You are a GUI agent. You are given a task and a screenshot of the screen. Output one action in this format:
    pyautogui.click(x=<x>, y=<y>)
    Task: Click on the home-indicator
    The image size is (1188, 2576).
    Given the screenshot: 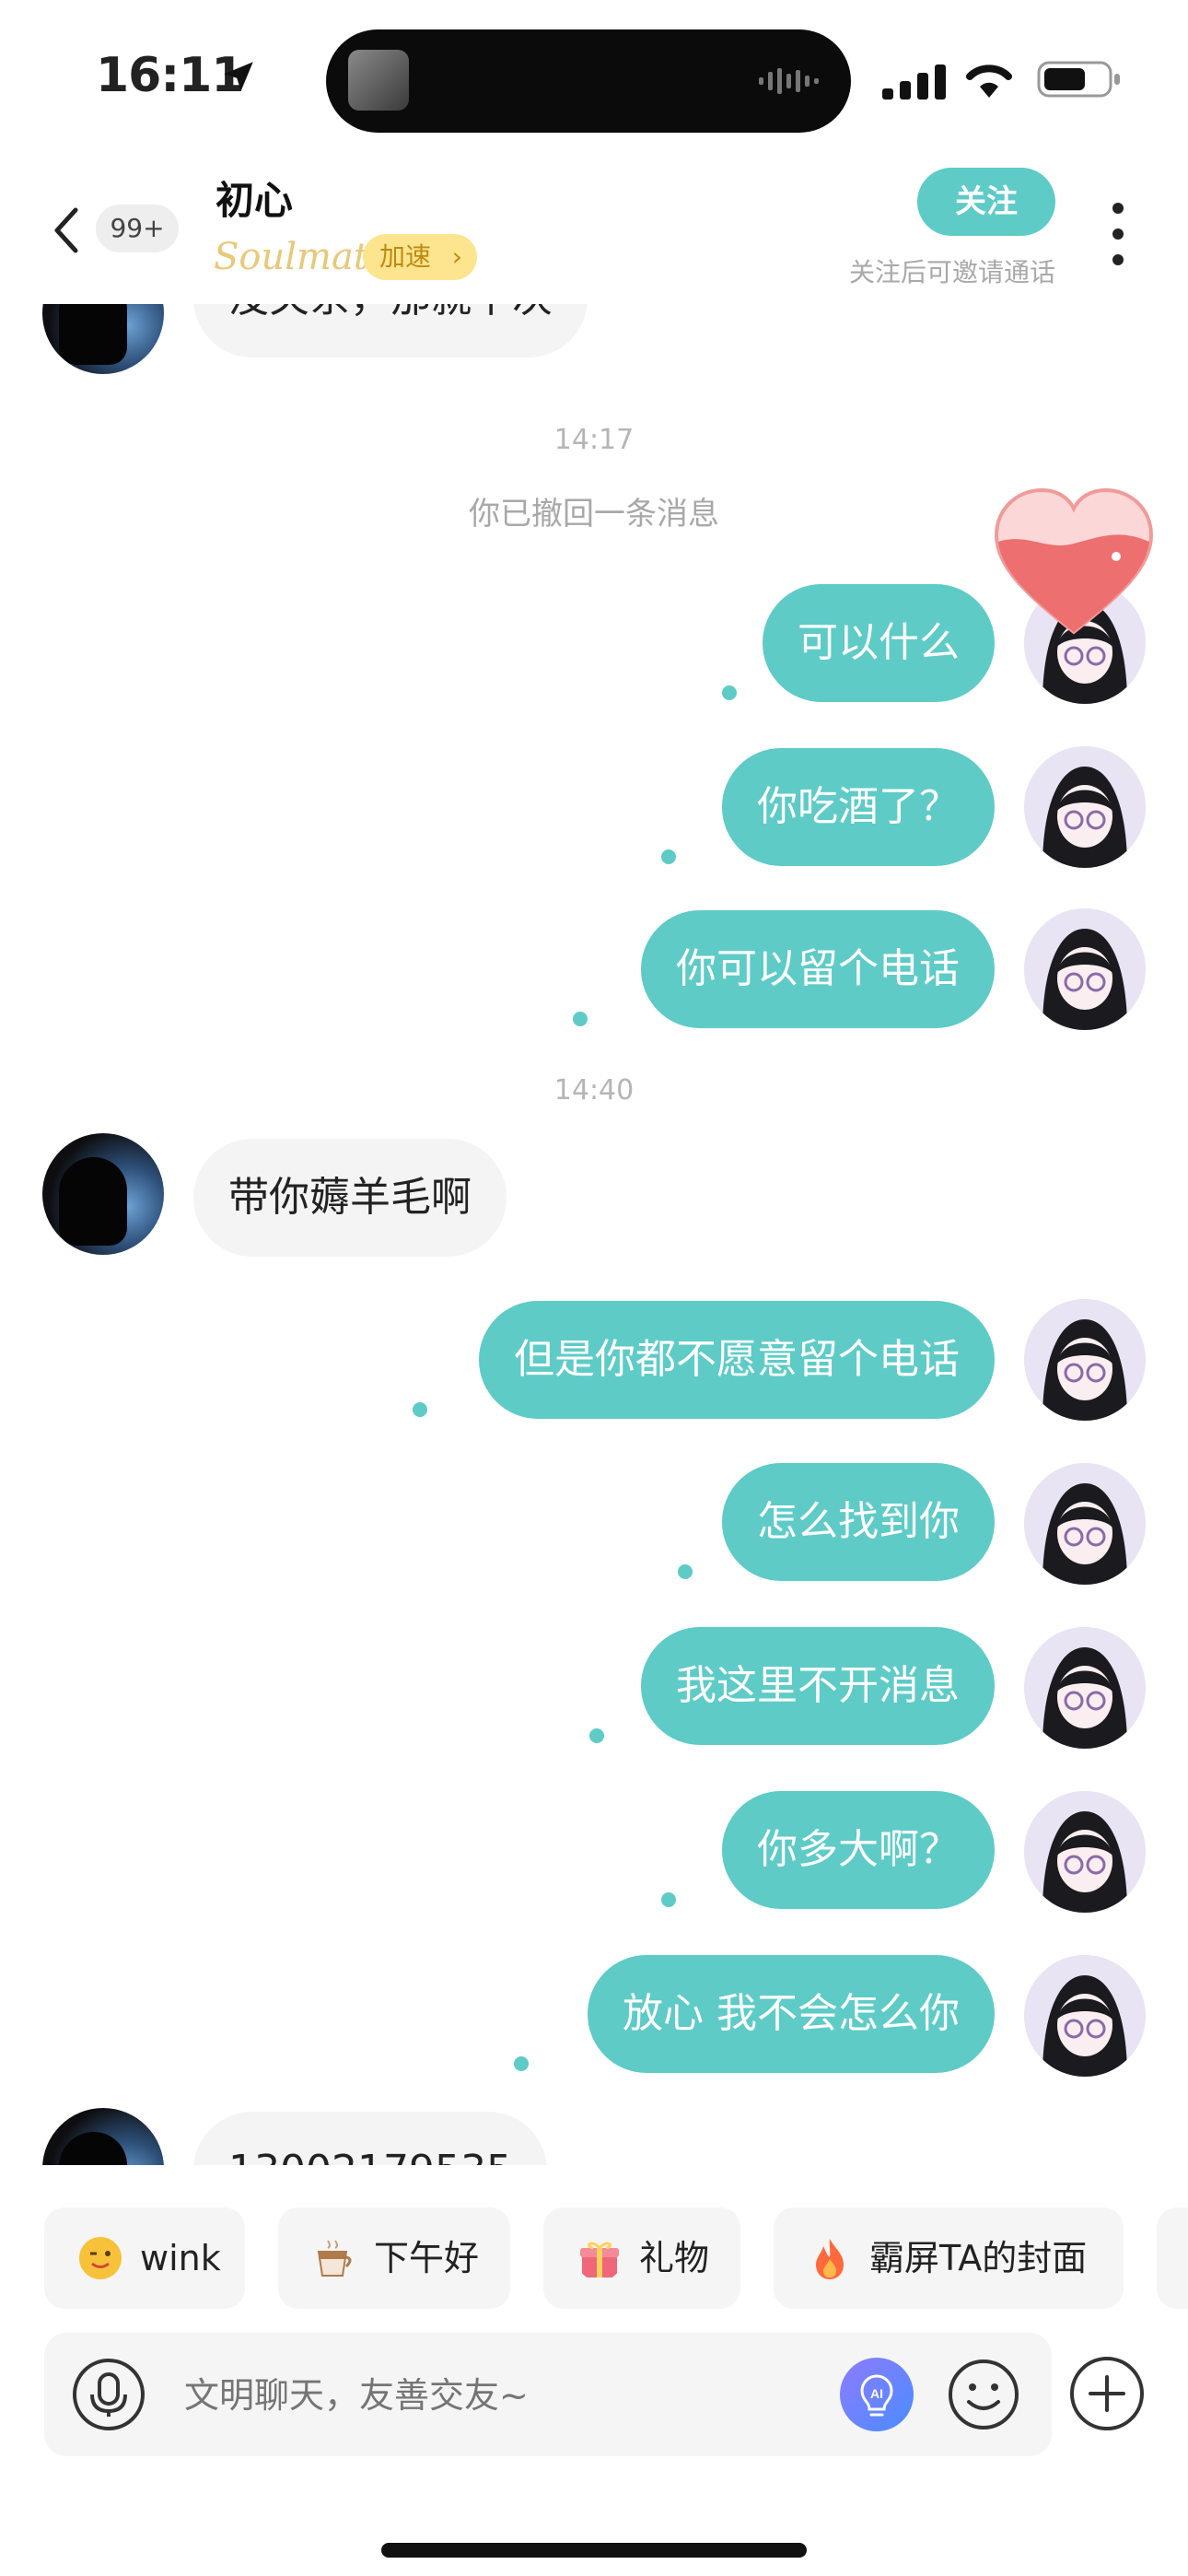 What is the action you would take?
    pyautogui.click(x=594, y=2550)
    